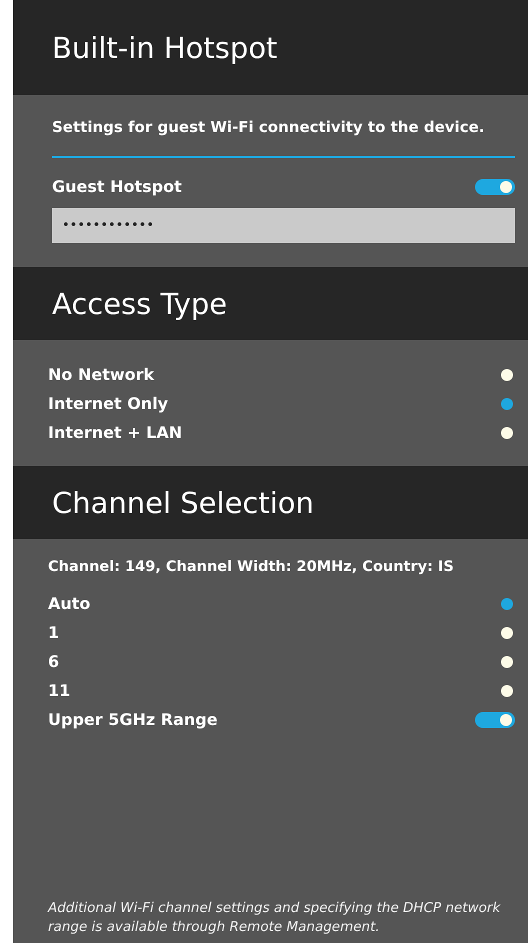  What do you see at coordinates (270, 502) in the screenshot?
I see `section-title: Channel Selection` at bounding box center [270, 502].